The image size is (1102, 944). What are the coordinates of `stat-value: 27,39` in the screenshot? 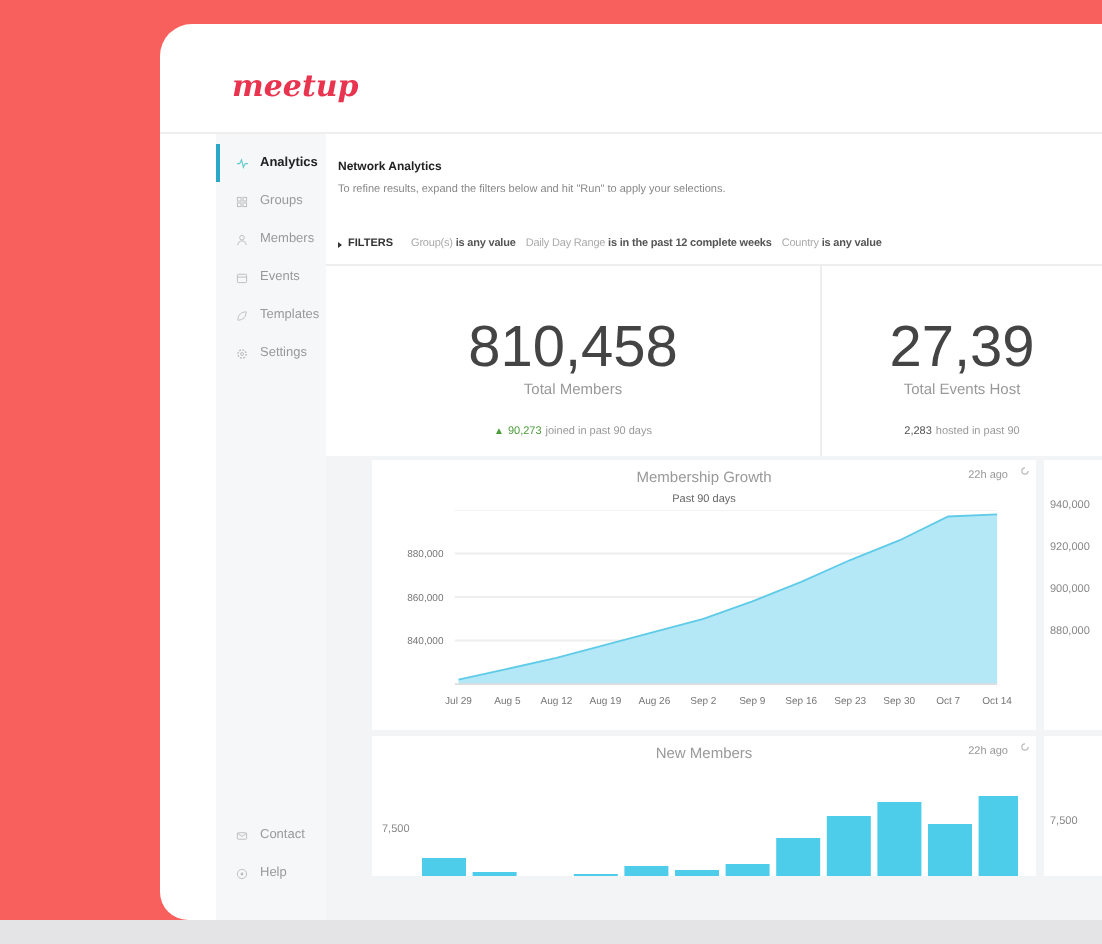 It's located at (962, 348).